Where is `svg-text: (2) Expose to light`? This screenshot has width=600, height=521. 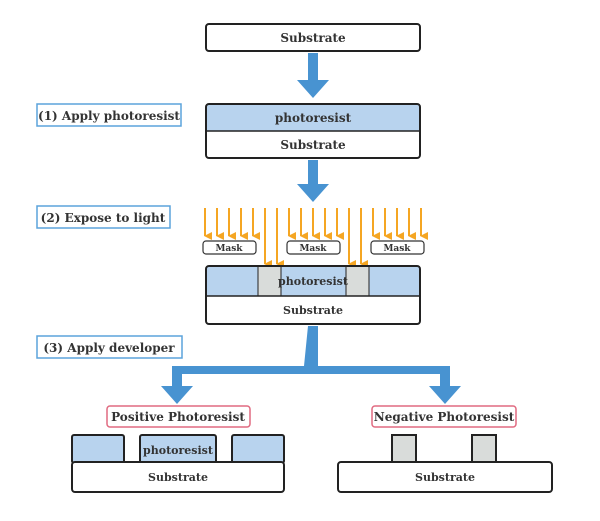 svg-text: (2) Expose to light is located at coordinates (103, 218).